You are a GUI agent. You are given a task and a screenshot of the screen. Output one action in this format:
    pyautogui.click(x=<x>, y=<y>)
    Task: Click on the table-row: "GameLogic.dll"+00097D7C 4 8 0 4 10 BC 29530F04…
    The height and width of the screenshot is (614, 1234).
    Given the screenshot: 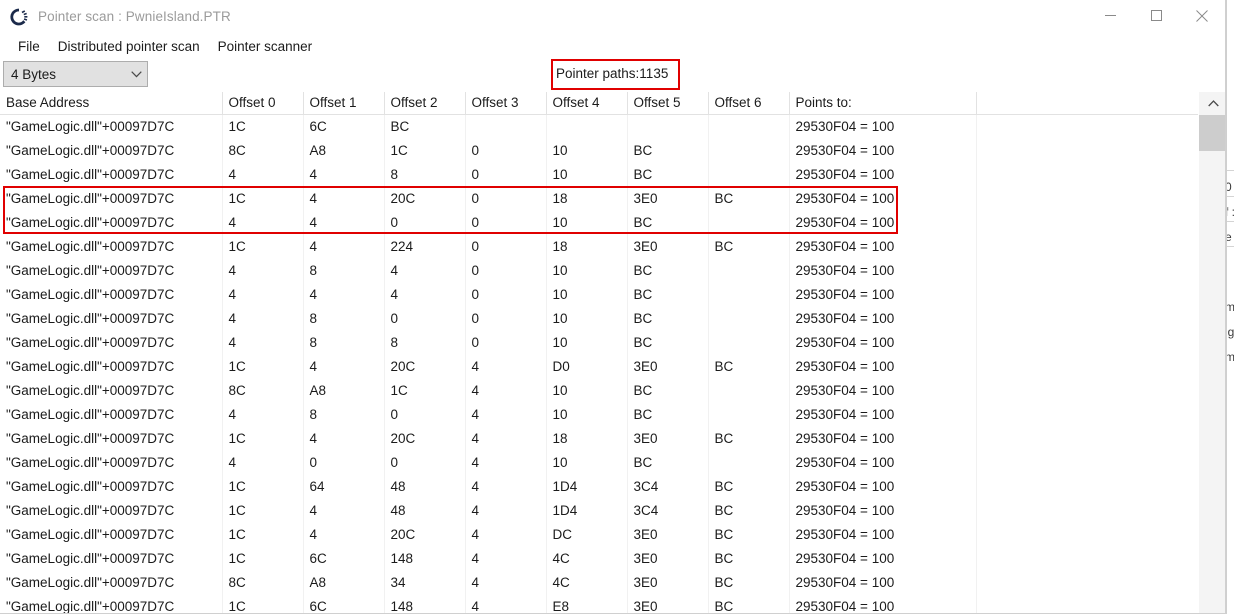 What is the action you would take?
    pyautogui.click(x=599, y=414)
    